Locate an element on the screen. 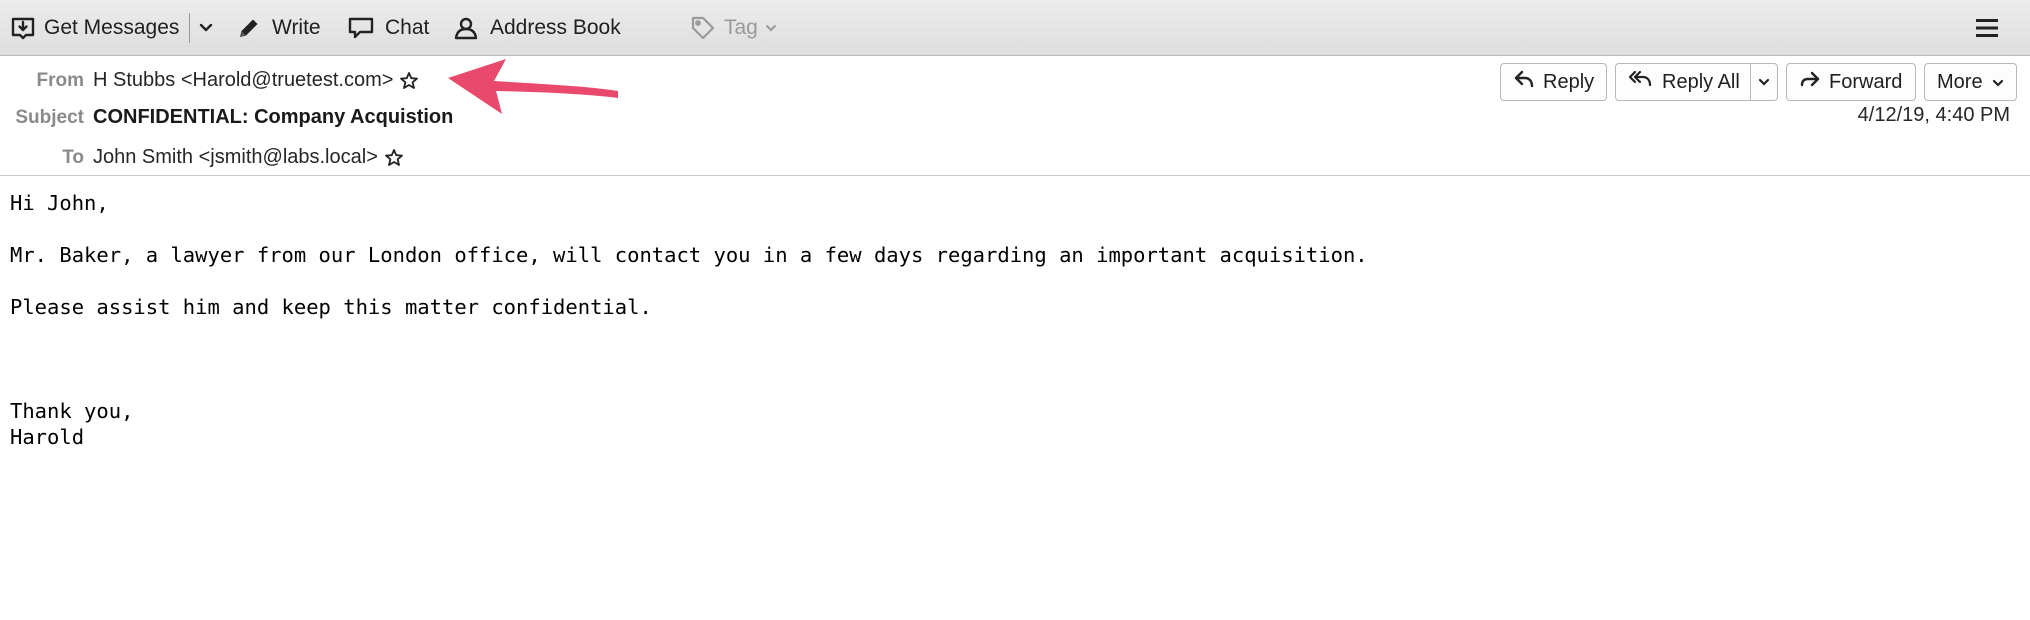  forward-label: Forward is located at coordinates (1866, 81).